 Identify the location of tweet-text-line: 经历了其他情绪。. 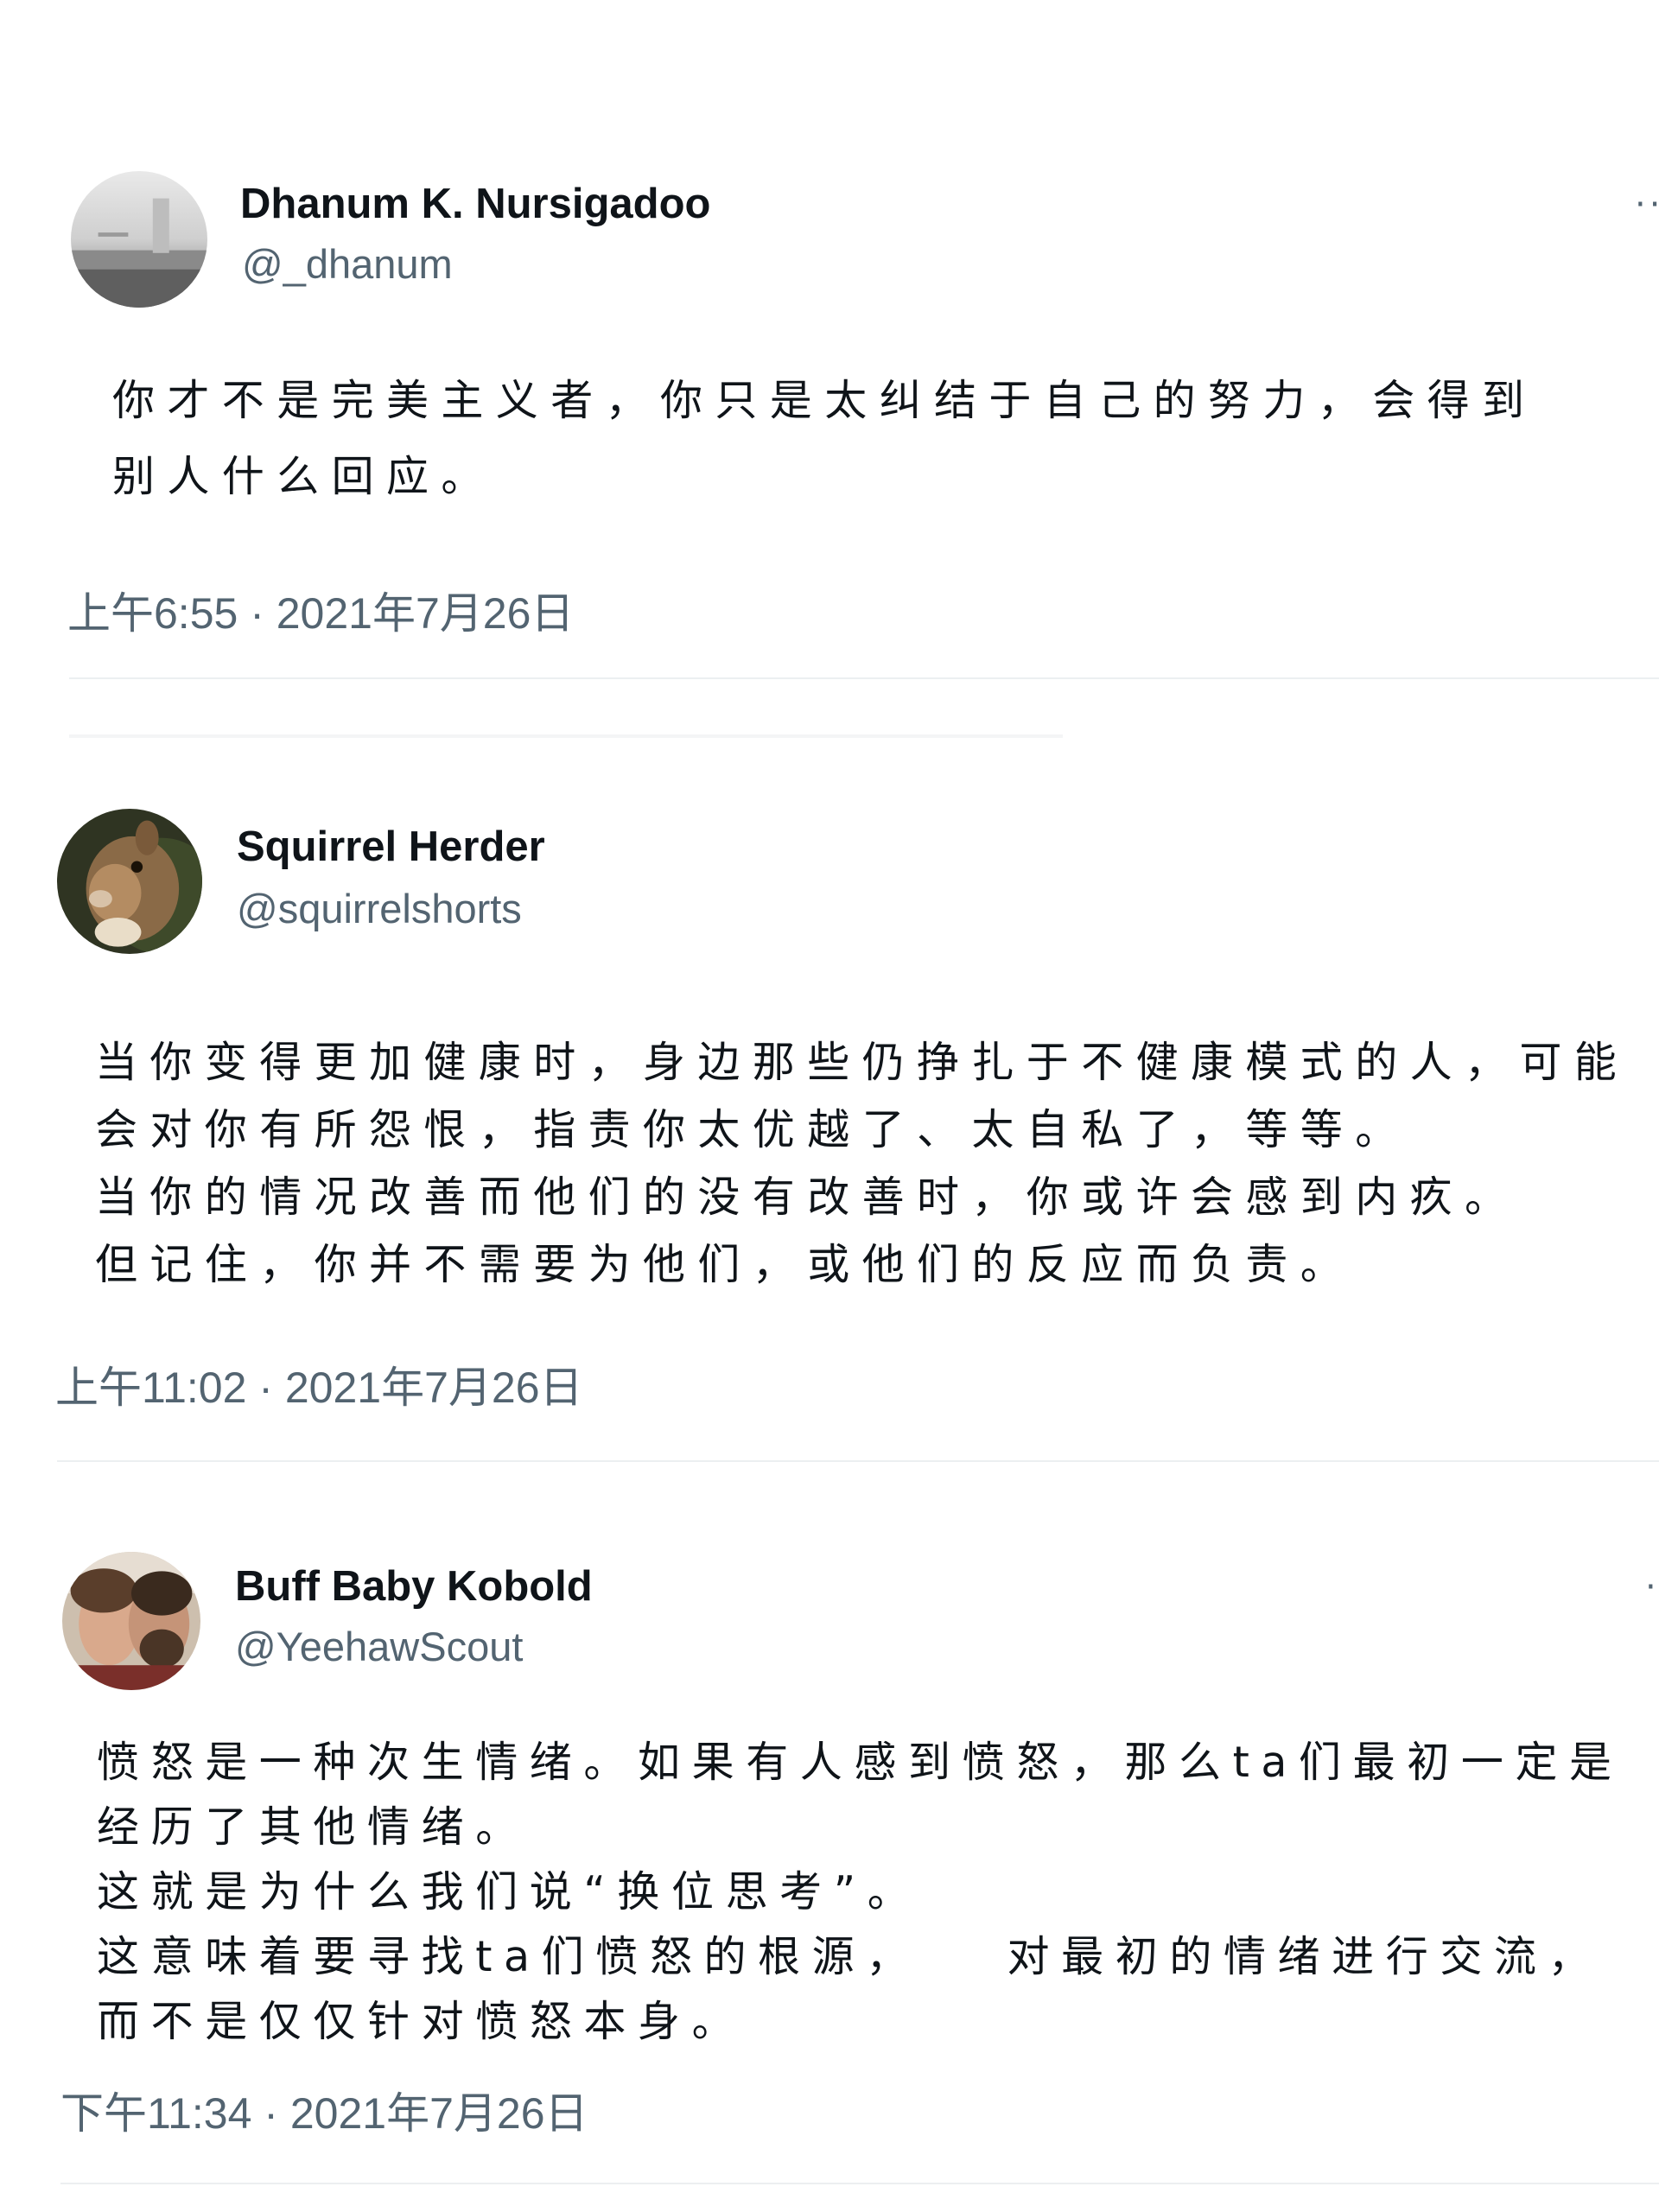
(313, 1827).